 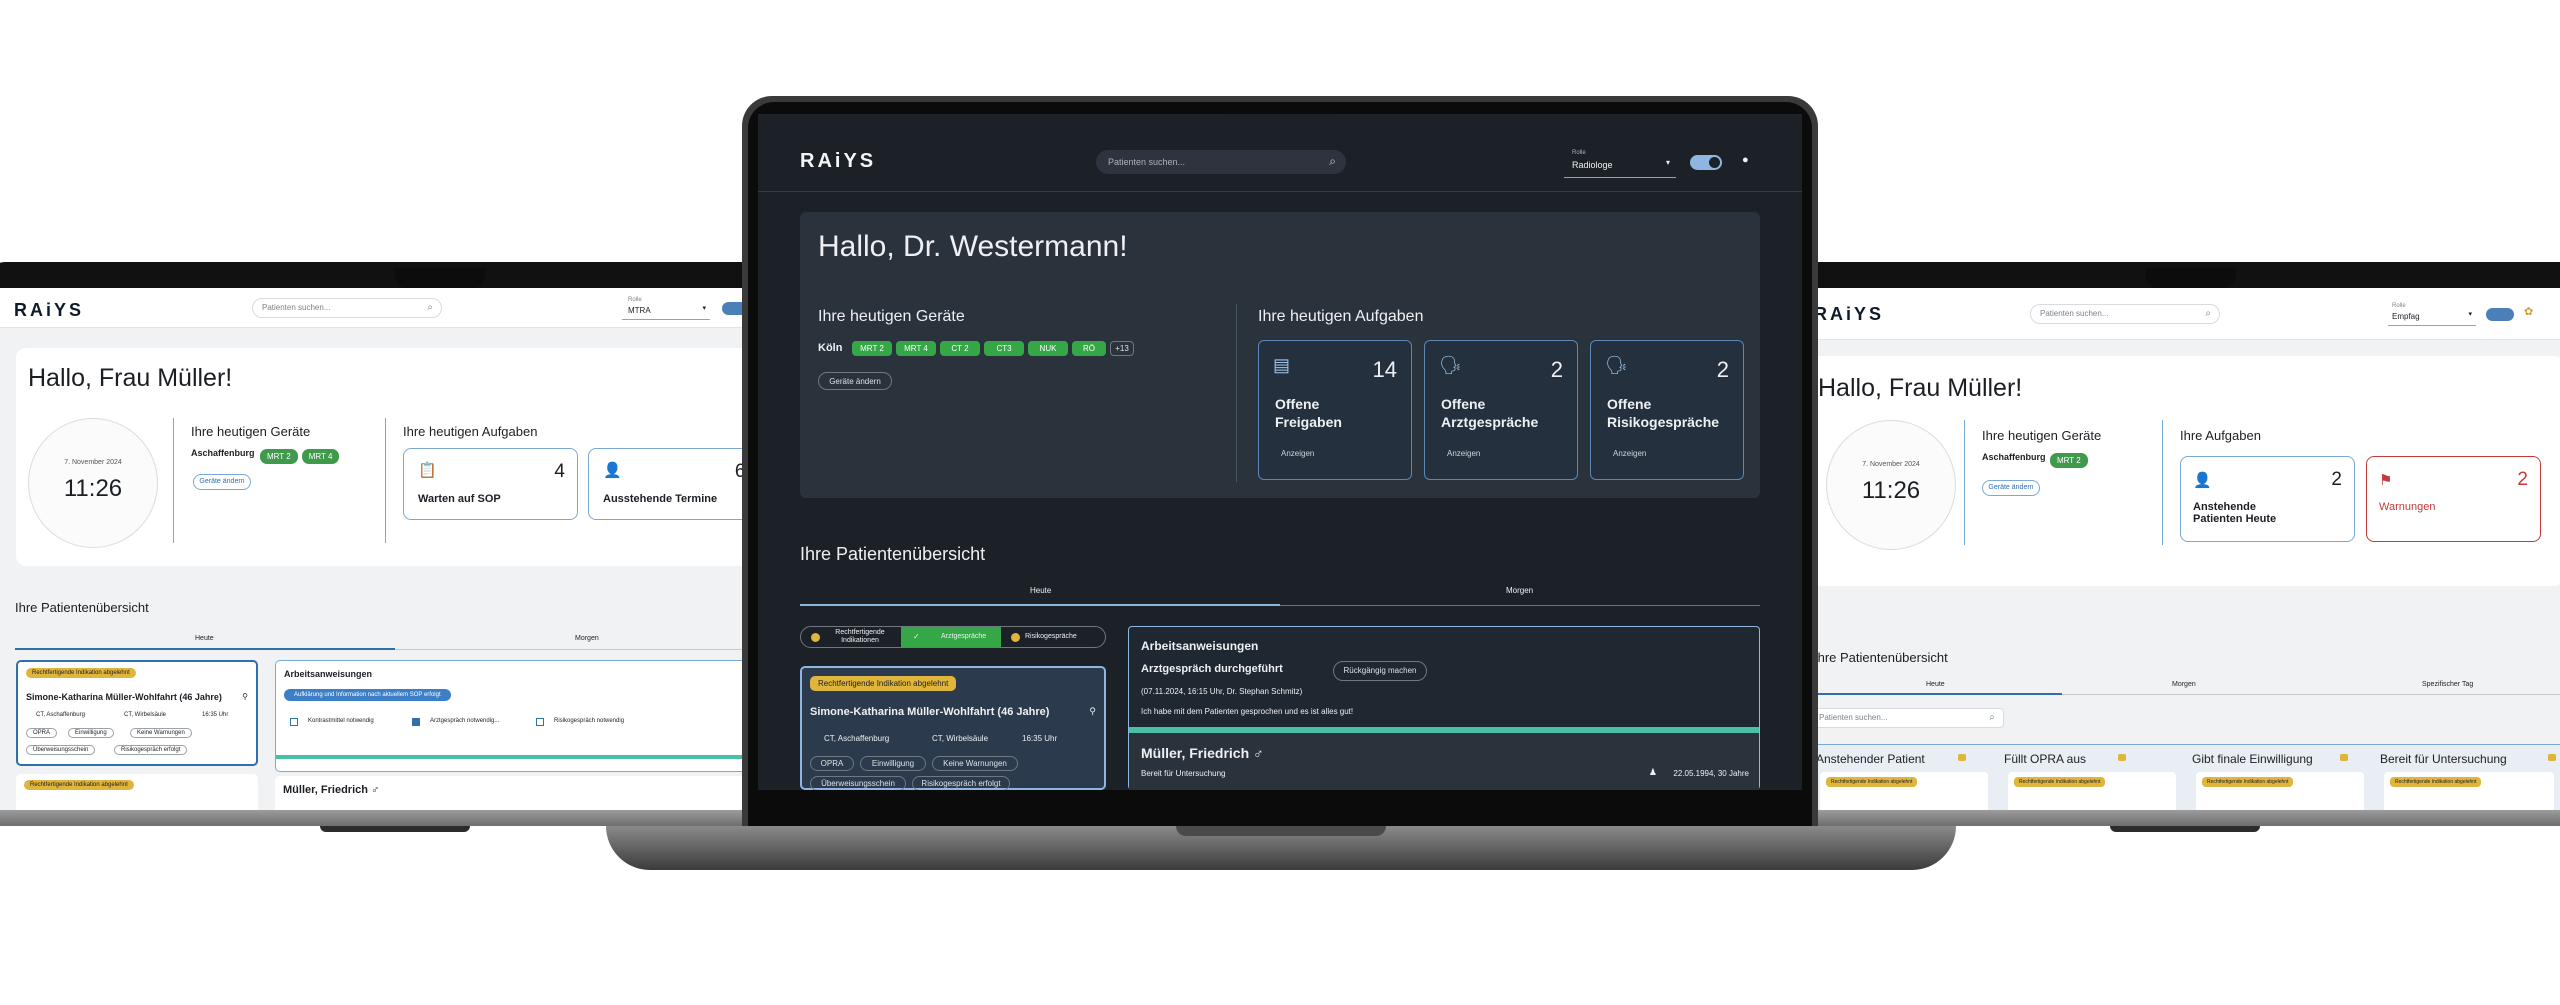 What do you see at coordinates (1501, 410) in the screenshot?
I see `task-card: 🗣 2 Offene Arztgespräche Anzeigen` at bounding box center [1501, 410].